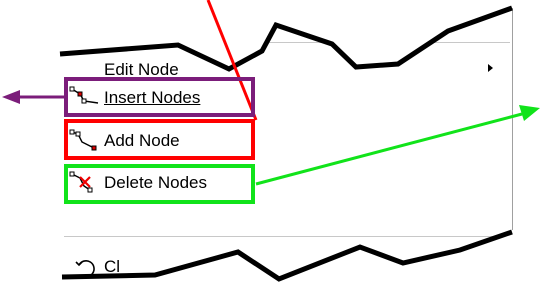 The image size is (543, 297). Describe the element at coordinates (389, 149) in the screenshot. I see `annotation-arrow-green` at that location.